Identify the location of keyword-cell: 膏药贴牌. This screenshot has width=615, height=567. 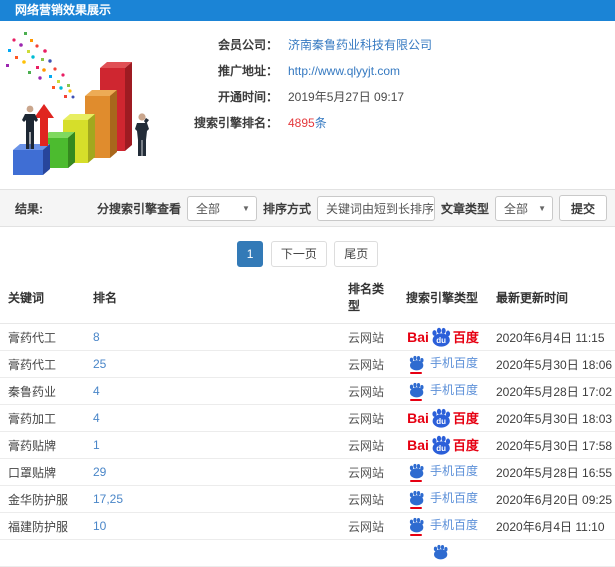
(42, 445).